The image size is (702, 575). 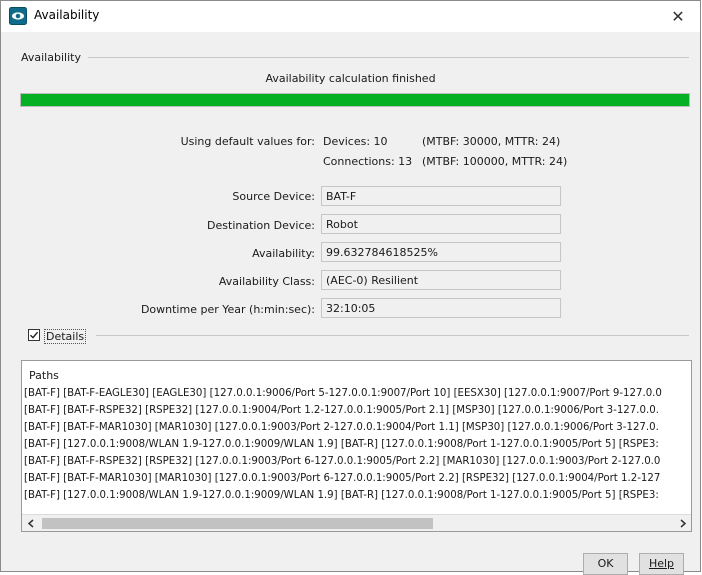 I want to click on connections-count: Connections: 13, so click(x=368, y=161).